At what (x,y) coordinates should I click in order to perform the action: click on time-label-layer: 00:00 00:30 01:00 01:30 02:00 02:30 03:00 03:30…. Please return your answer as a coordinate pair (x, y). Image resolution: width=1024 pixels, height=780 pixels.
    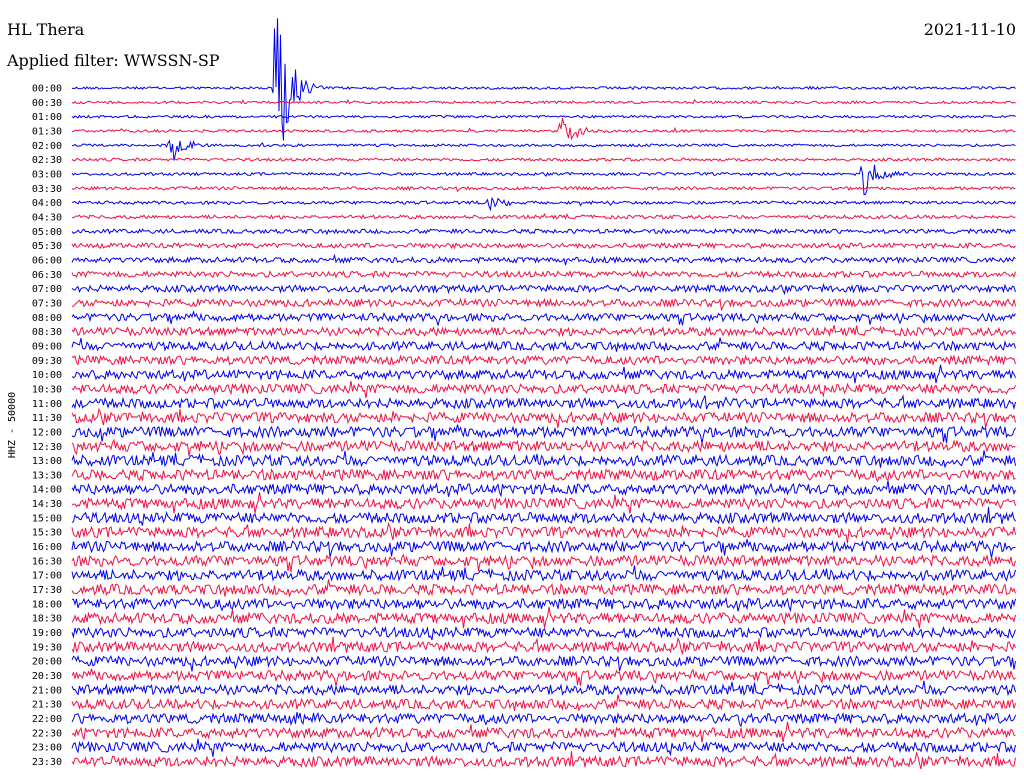
    Looking at the image, I should click on (47, 426).